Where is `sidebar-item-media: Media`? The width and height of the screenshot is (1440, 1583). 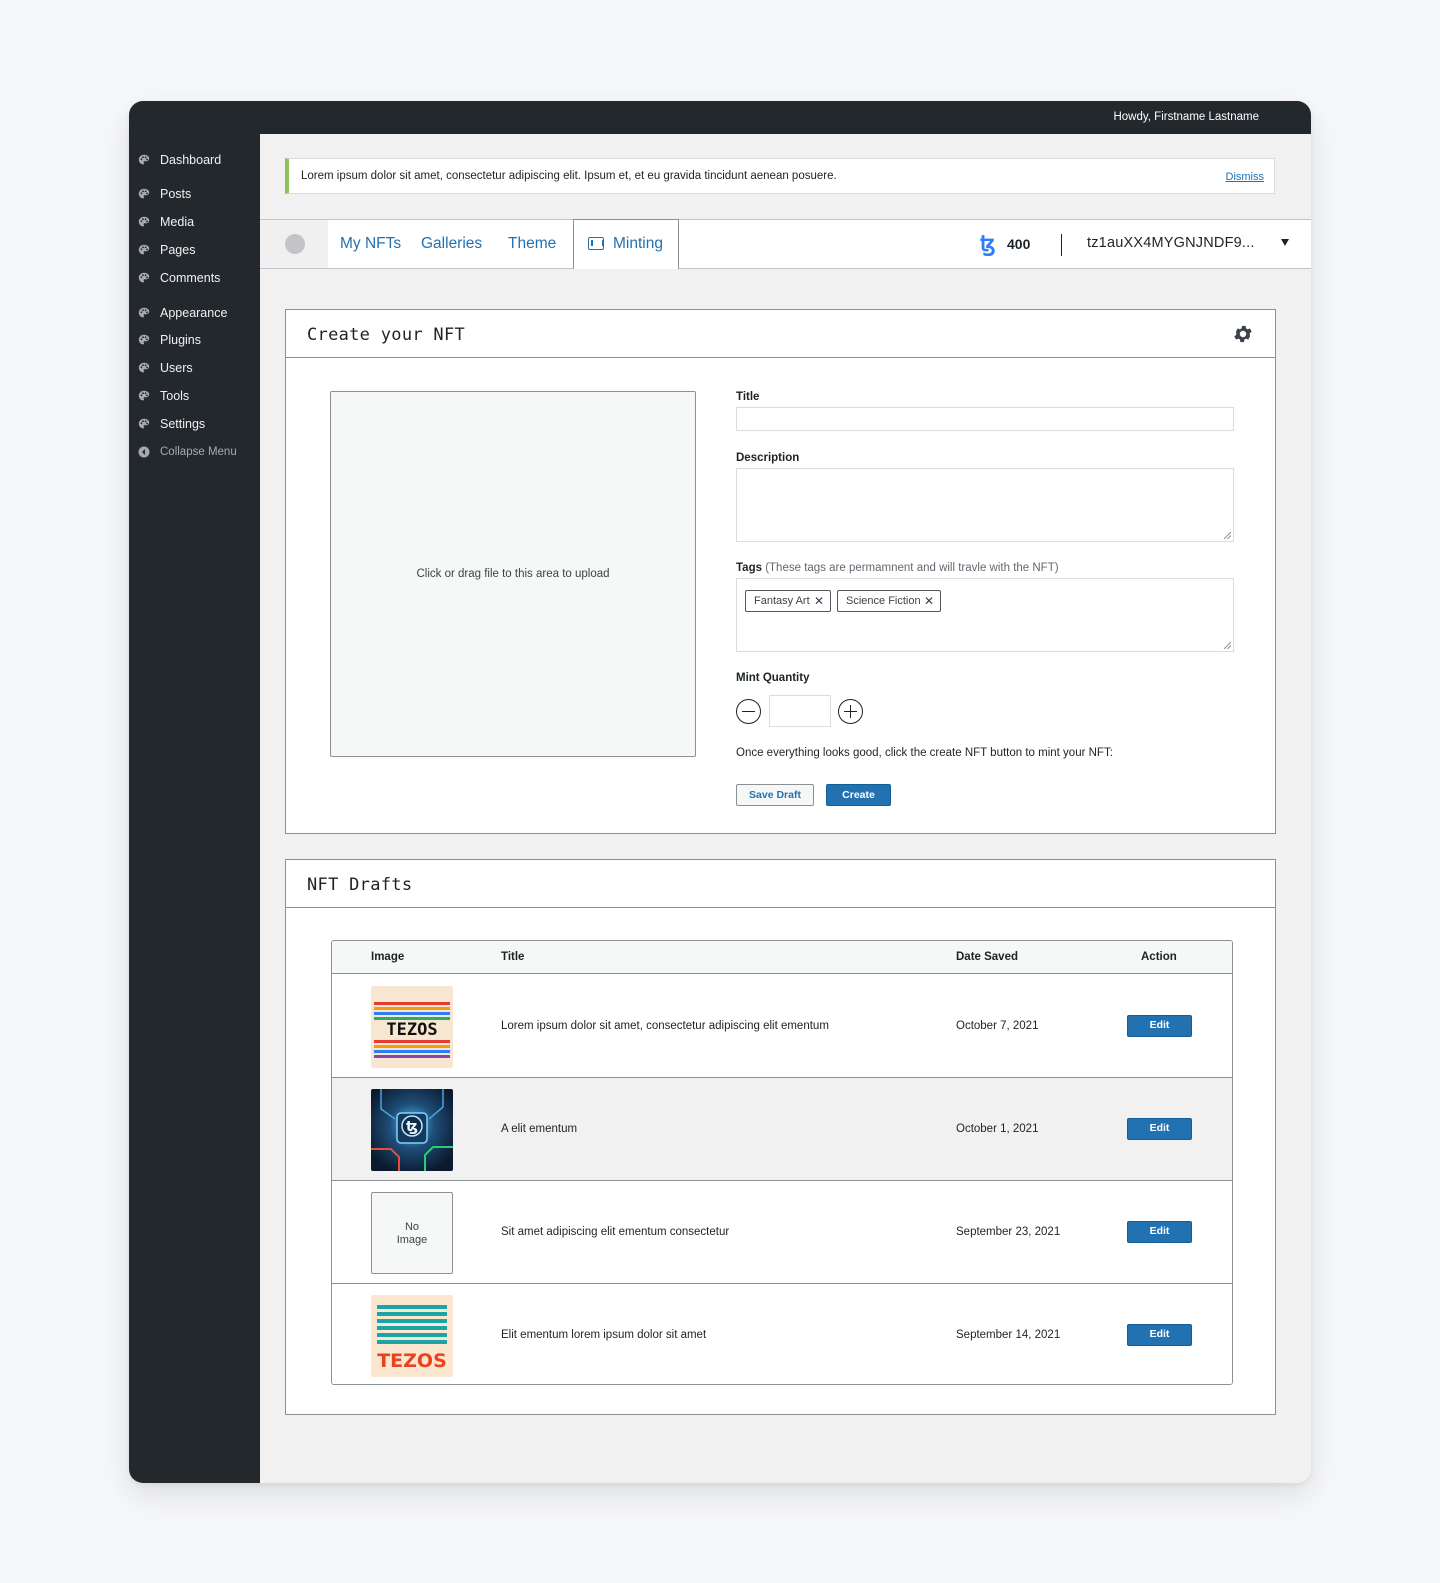
sidebar-item-media: Media is located at coordinates (166, 222).